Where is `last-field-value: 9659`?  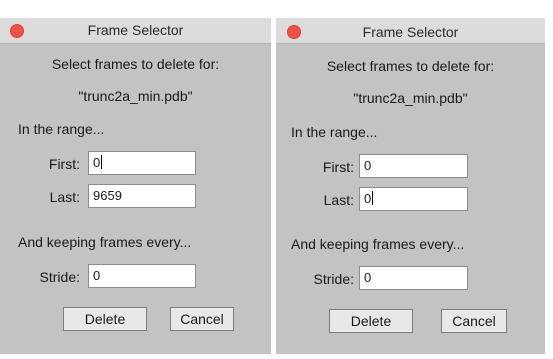 last-field-value: 9659 is located at coordinates (107, 195).